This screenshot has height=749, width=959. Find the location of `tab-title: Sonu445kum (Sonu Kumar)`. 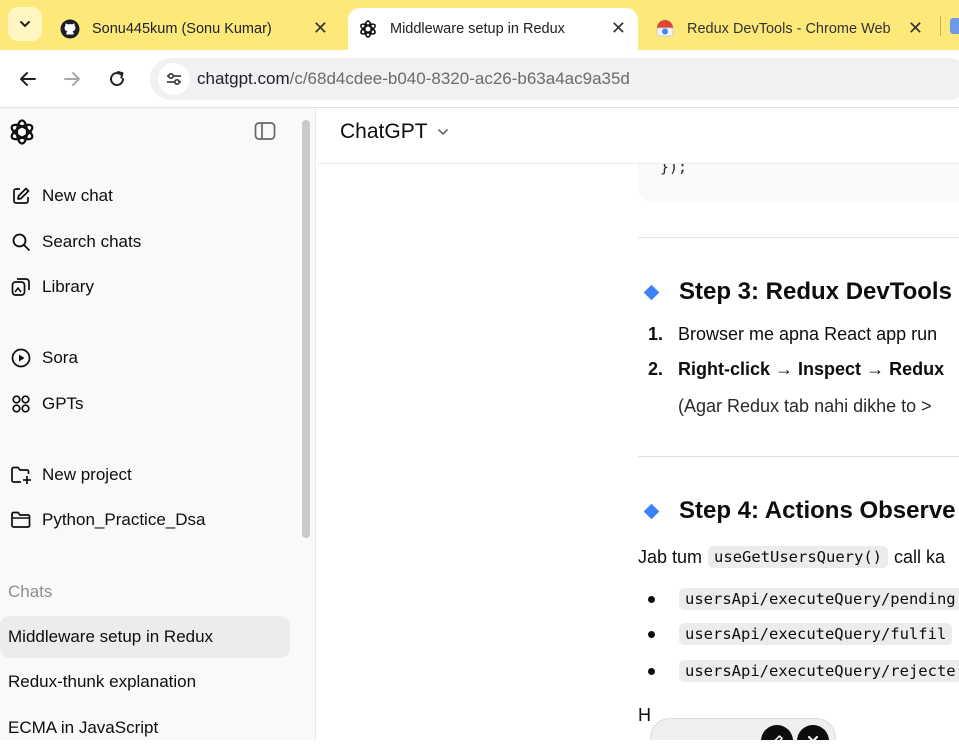

tab-title: Sonu445kum (Sonu Kumar) is located at coordinates (182, 29).